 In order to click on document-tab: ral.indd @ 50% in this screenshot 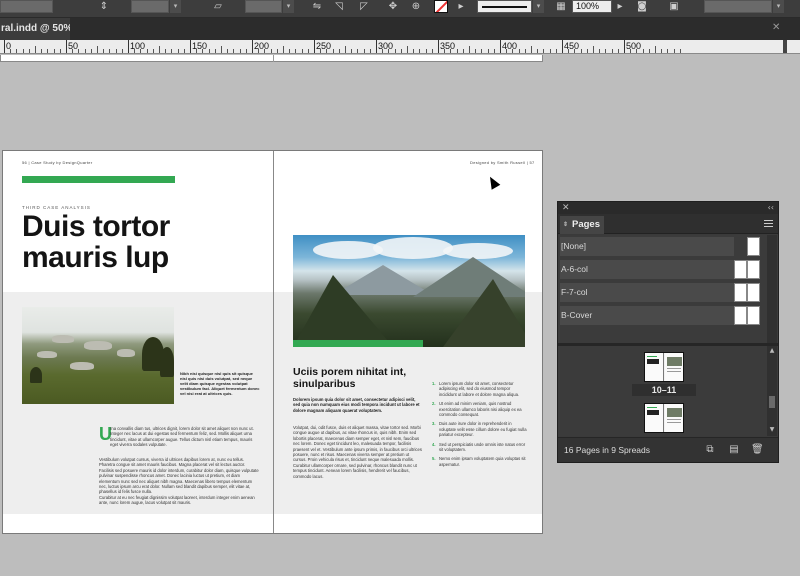, I will do `click(35, 29)`.